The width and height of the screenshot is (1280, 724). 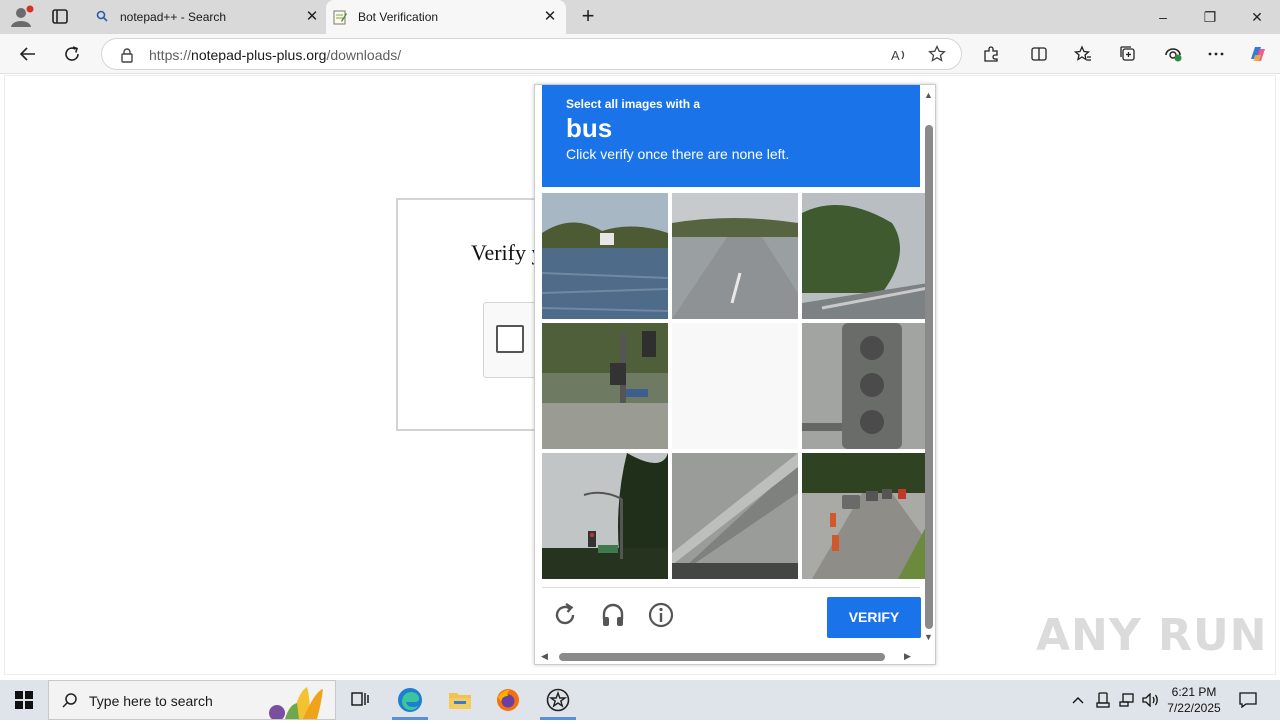 I want to click on tab-title: notepad++ - Search, so click(x=173, y=17).